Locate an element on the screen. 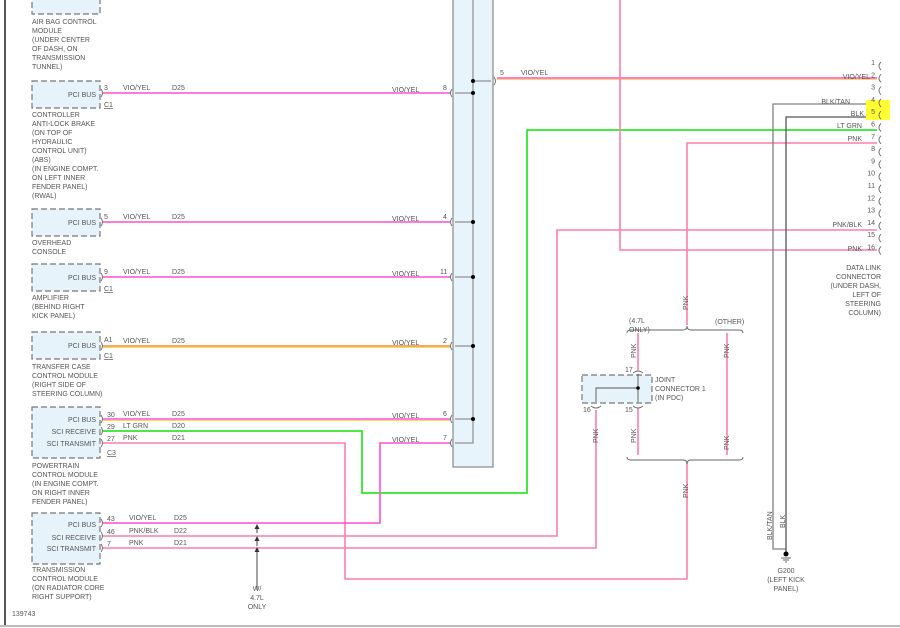  text-line: CONNECTOR 1 is located at coordinates (680, 389).